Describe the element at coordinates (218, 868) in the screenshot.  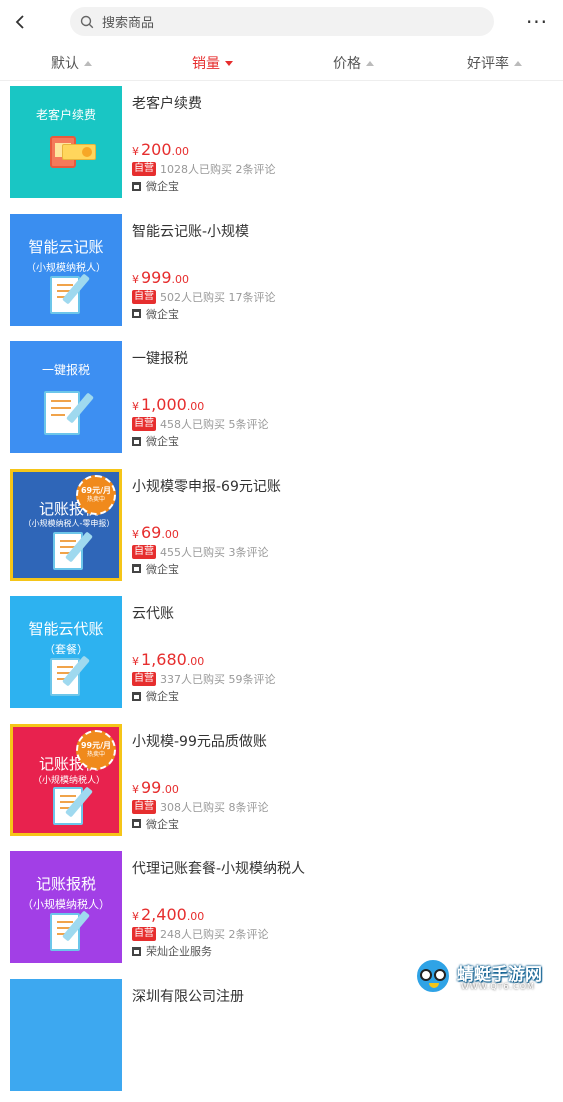
I see `product-name: 代理记账套餐-小规模纳税人` at that location.